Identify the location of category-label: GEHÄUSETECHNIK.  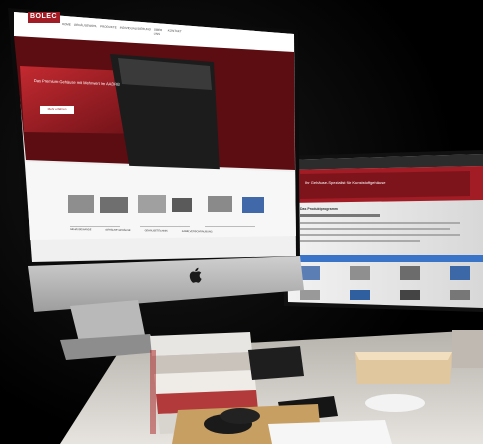
(156, 230).